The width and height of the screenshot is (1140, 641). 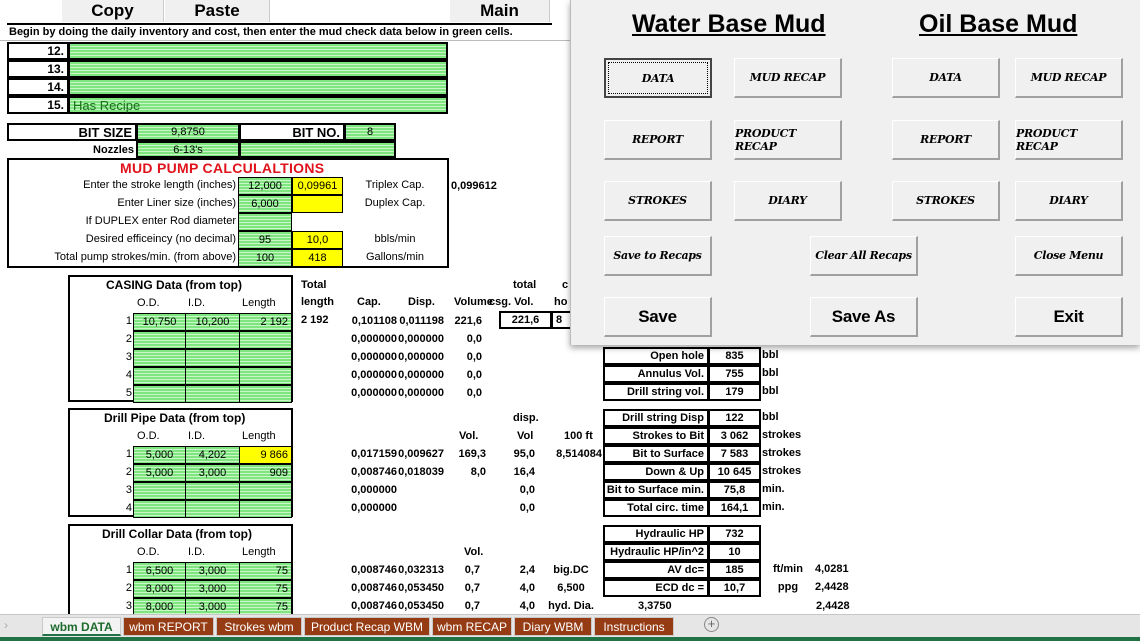 What do you see at coordinates (1069, 140) in the screenshot?
I see `obm-product-recap-button: PRODUCT RECAP` at bounding box center [1069, 140].